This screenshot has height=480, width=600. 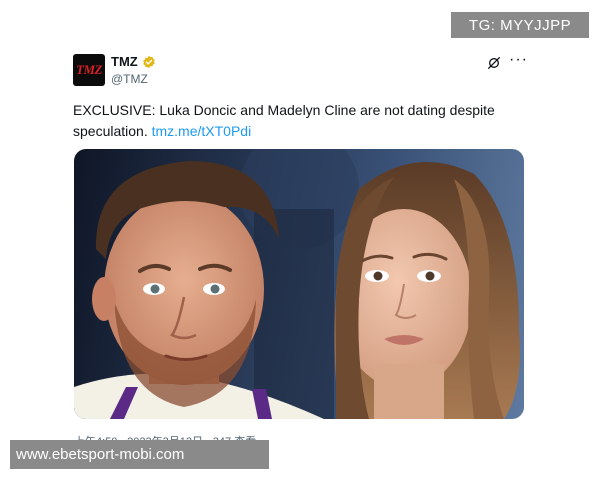 I want to click on watermark-top-right: TG: MYYJJPP, so click(x=520, y=25).